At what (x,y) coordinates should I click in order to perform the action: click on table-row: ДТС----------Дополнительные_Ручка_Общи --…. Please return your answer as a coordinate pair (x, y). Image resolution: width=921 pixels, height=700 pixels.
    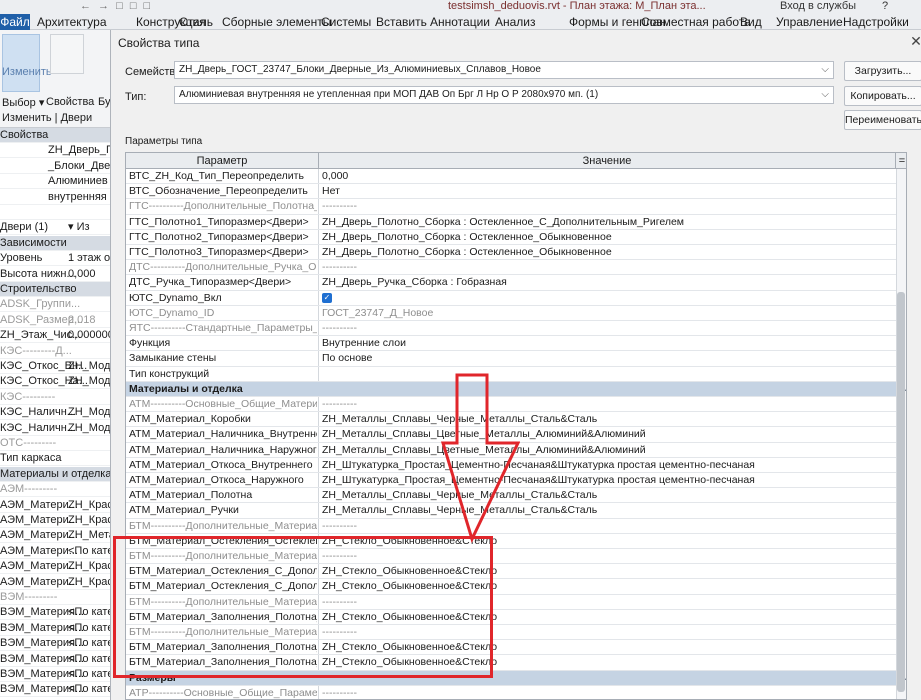
    Looking at the image, I should click on (511, 268).